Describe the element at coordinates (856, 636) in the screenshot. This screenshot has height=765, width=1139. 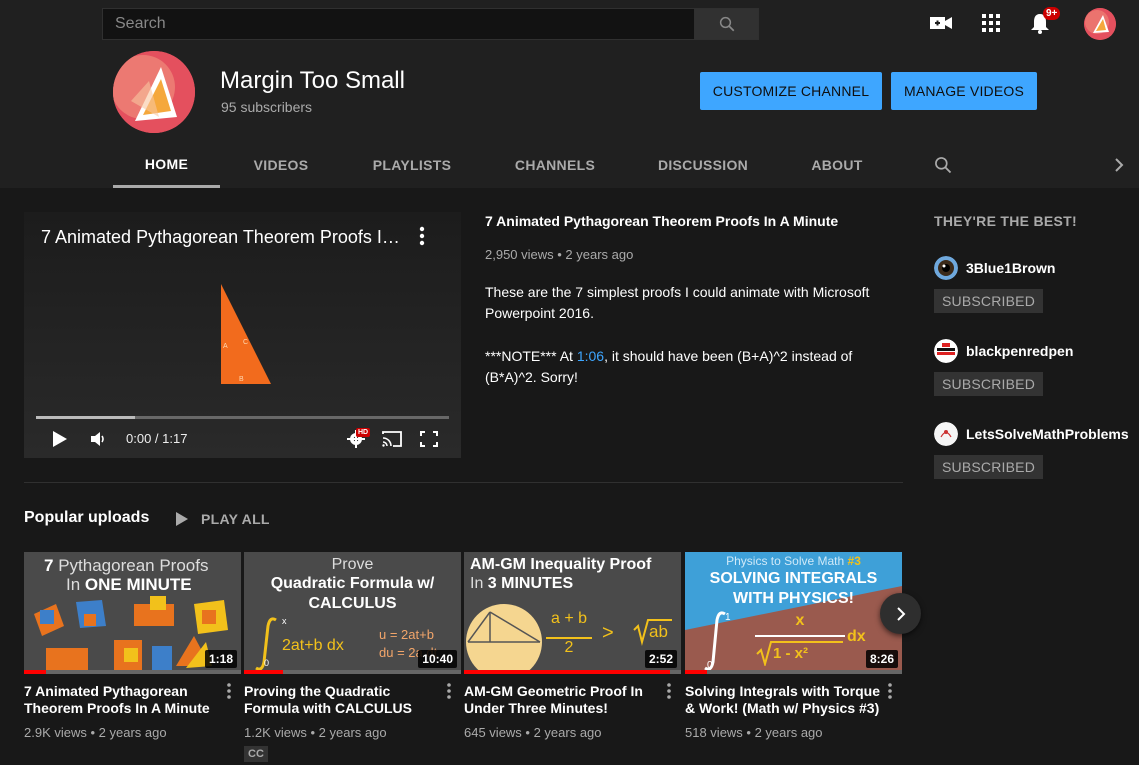
I see `thumbnail-dx: dx` at that location.